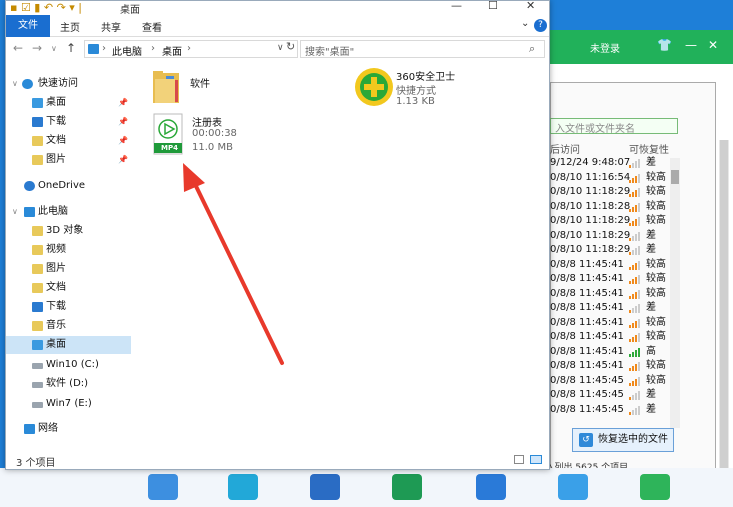  What do you see at coordinates (29, 429) in the screenshot?
I see `network-icon` at bounding box center [29, 429].